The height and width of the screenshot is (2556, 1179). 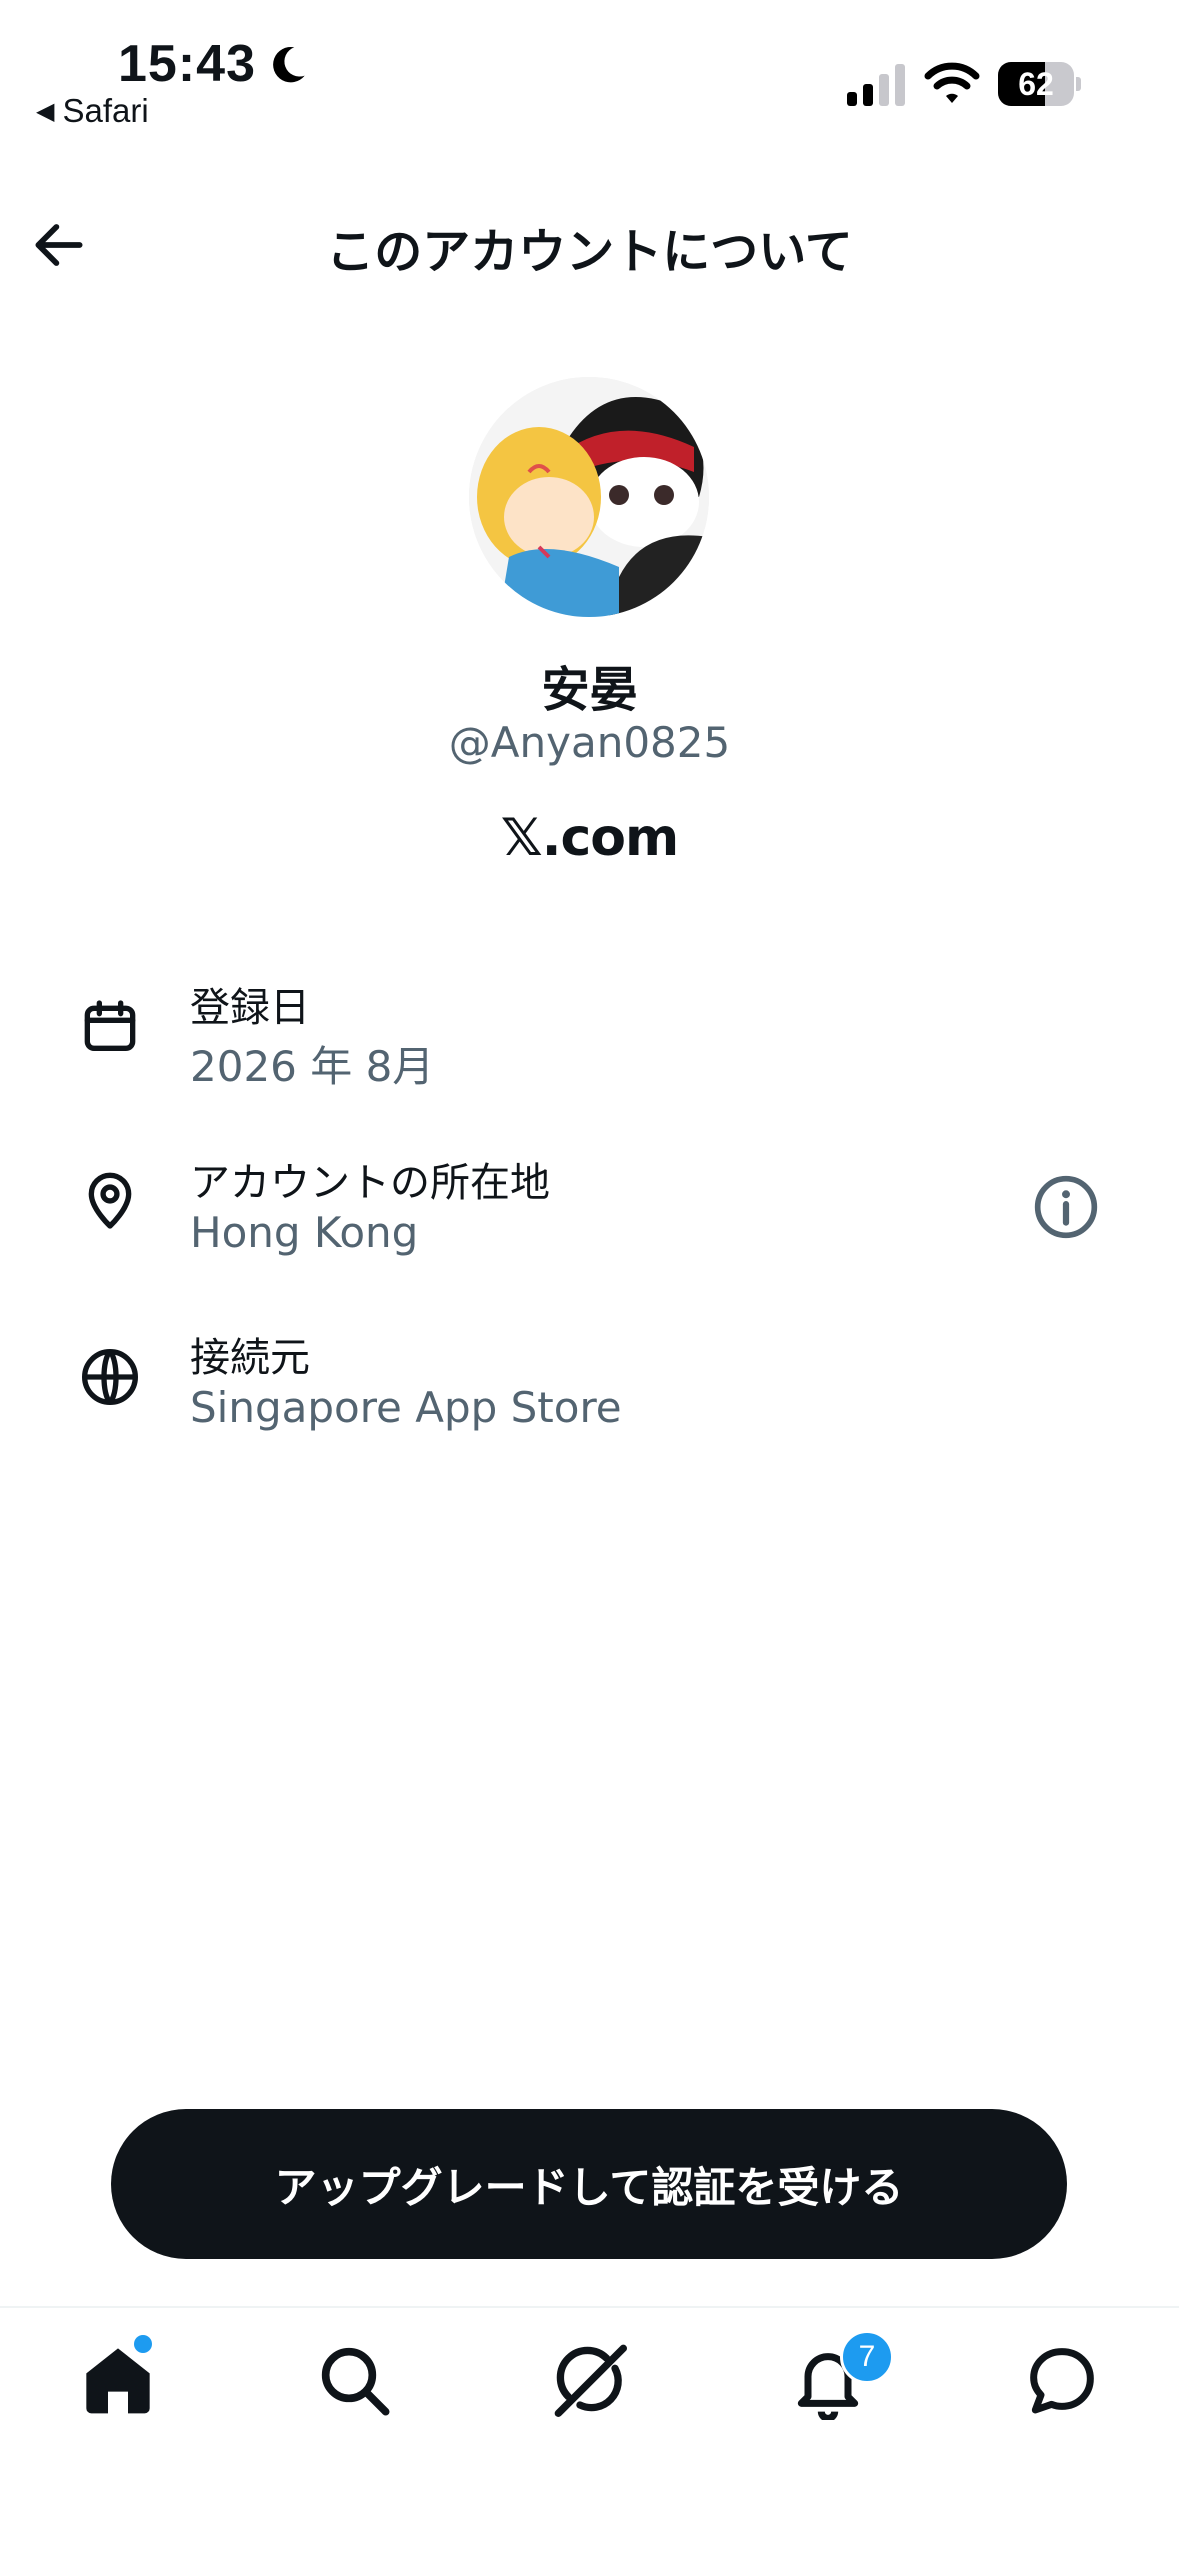 I want to click on tab-bar-divider, so click(x=589, y=2307).